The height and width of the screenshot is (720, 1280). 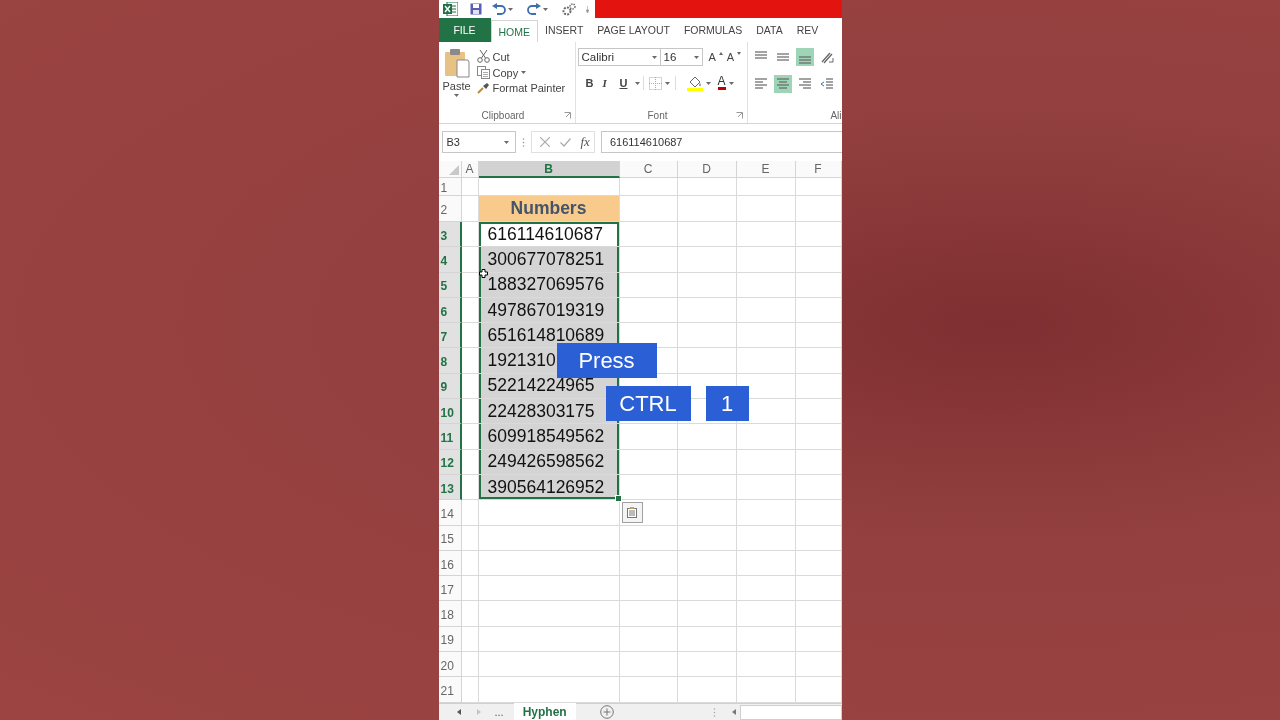 I want to click on row-header: 6, so click(x=450, y=310).